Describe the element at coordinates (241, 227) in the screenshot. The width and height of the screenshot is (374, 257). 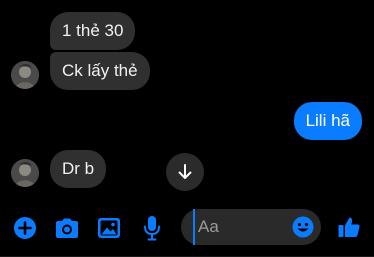
I see `message-input` at that location.